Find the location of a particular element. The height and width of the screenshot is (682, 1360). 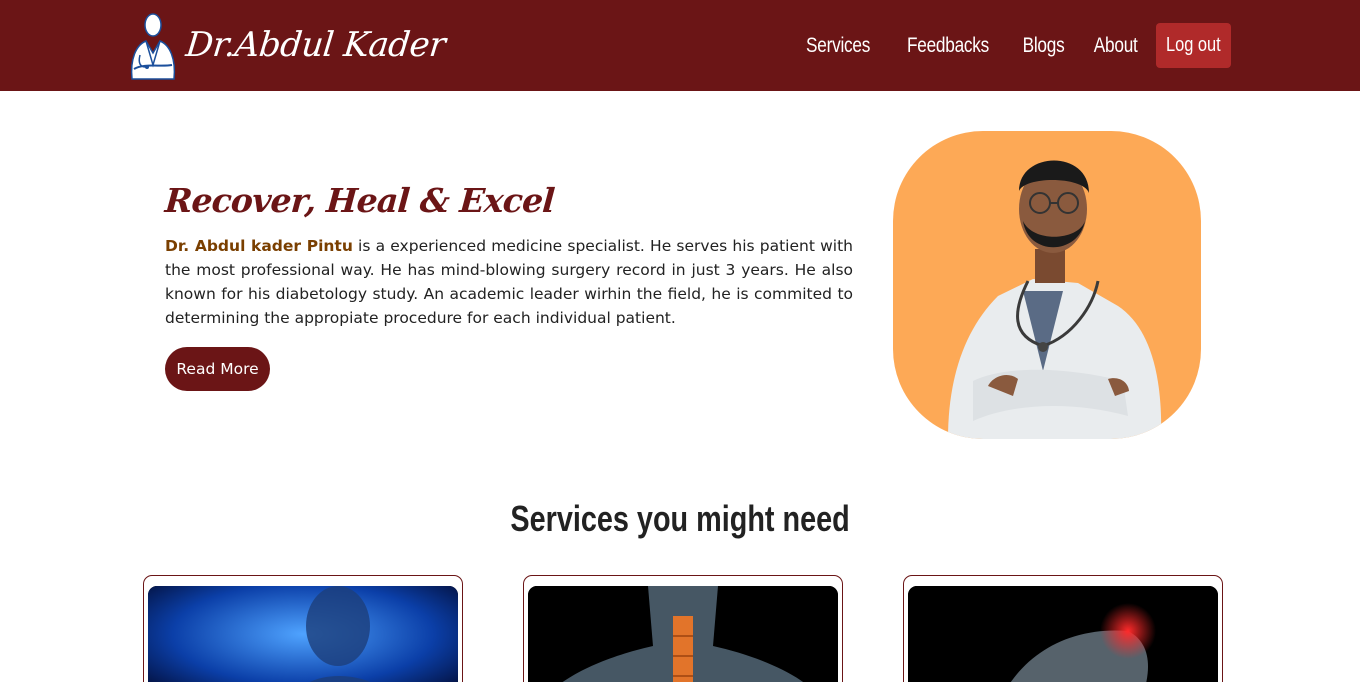

read-more-button: Read More is located at coordinates (217, 369).